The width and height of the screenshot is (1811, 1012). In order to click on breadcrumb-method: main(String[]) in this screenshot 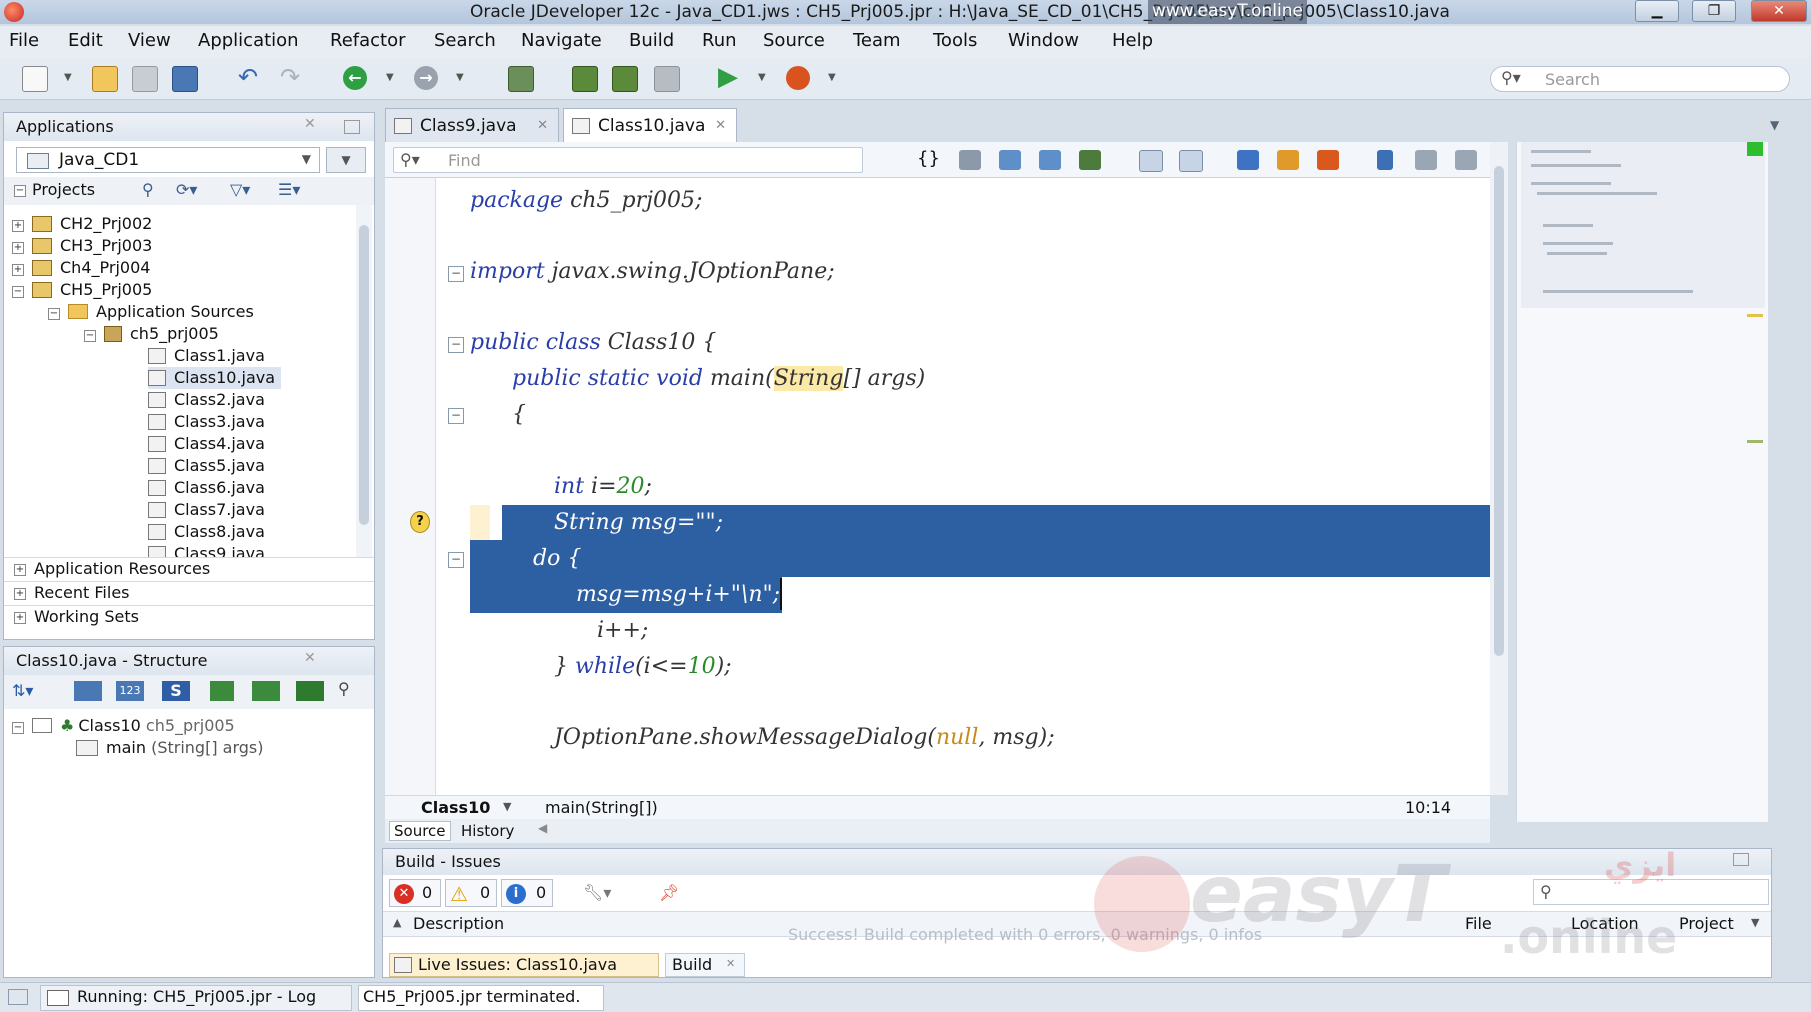, I will do `click(601, 807)`.